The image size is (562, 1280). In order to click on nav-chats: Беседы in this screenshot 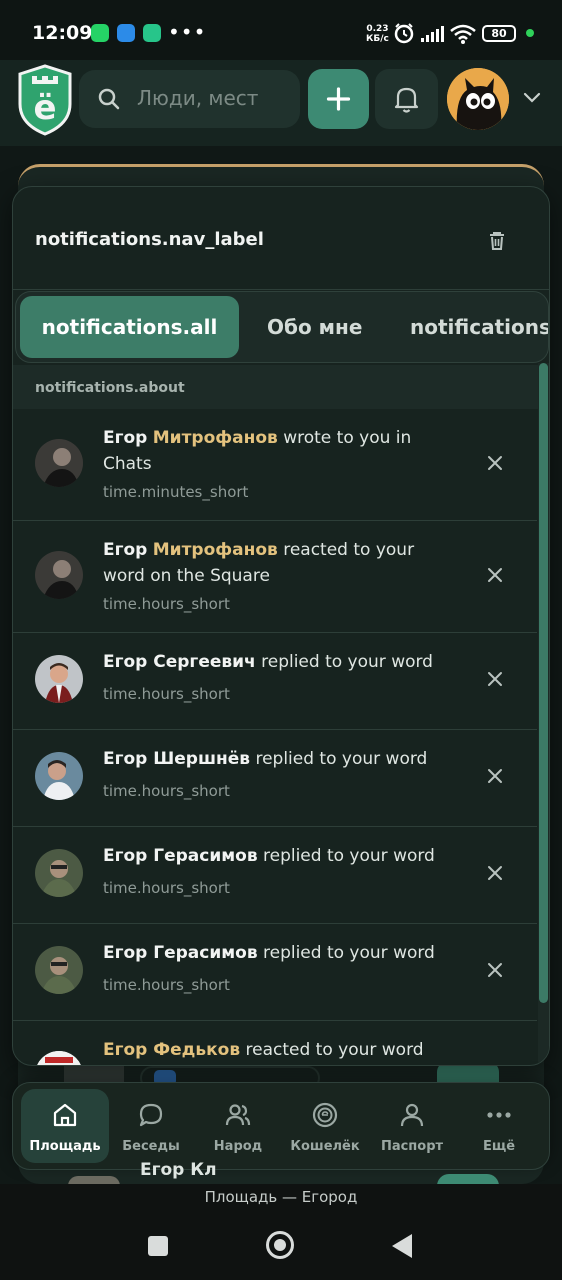, I will do `click(151, 1126)`.